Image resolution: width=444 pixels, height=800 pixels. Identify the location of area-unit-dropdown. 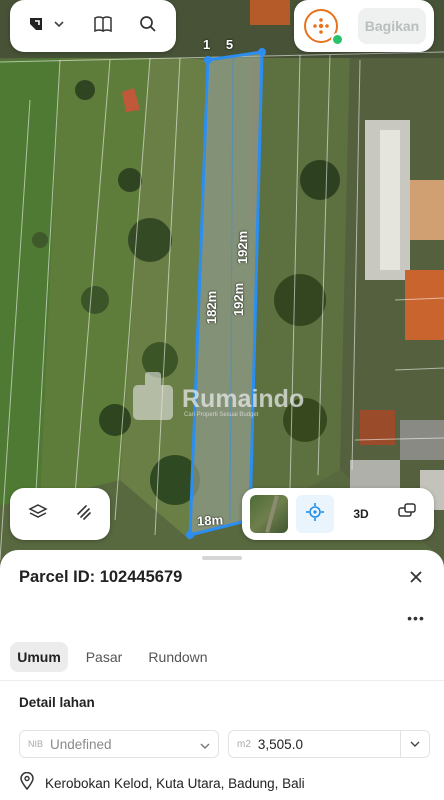
(414, 744).